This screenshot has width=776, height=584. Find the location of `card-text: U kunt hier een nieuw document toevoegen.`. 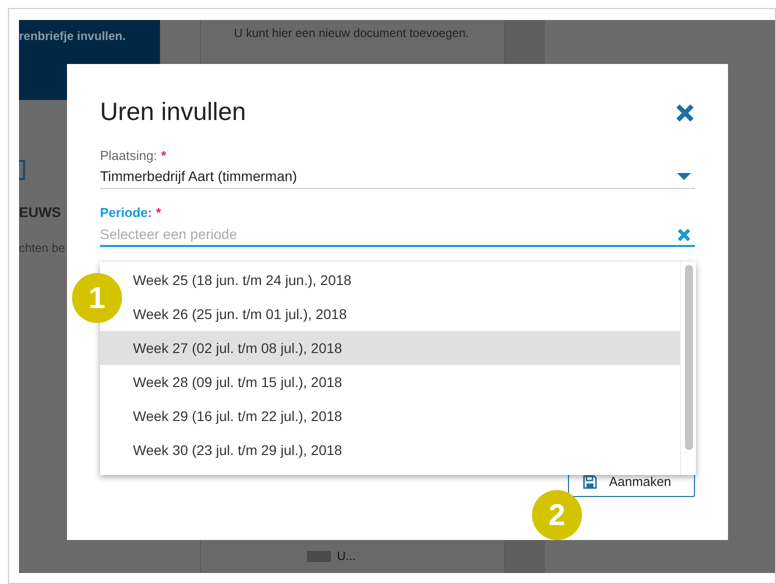

card-text: U kunt hier een nieuw document toevoegen. is located at coordinates (352, 33).